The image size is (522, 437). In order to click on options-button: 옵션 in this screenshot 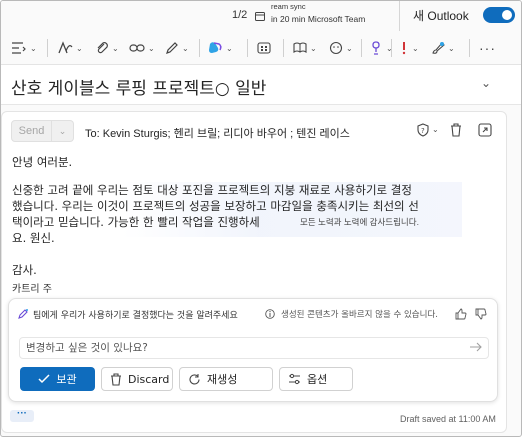, I will do `click(316, 379)`.